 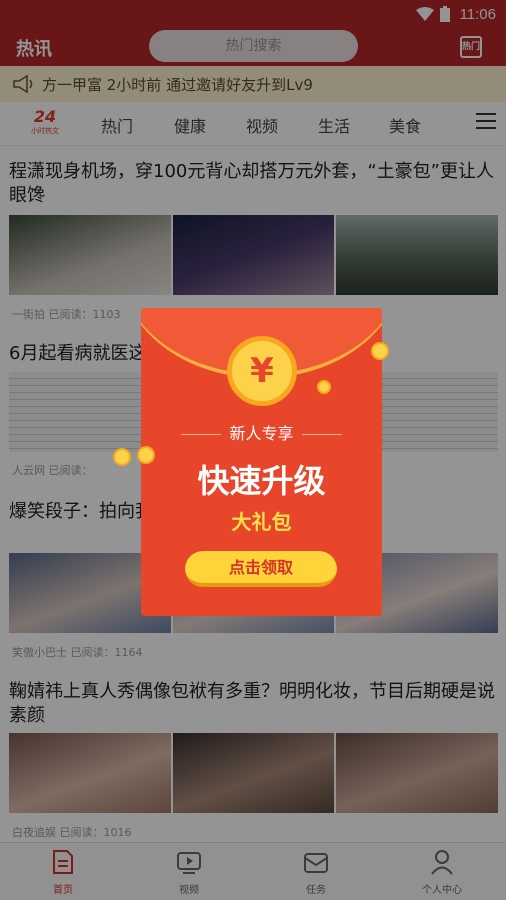 What do you see at coordinates (261, 481) in the screenshot?
I see `popup-headline: 快速升级` at bounding box center [261, 481].